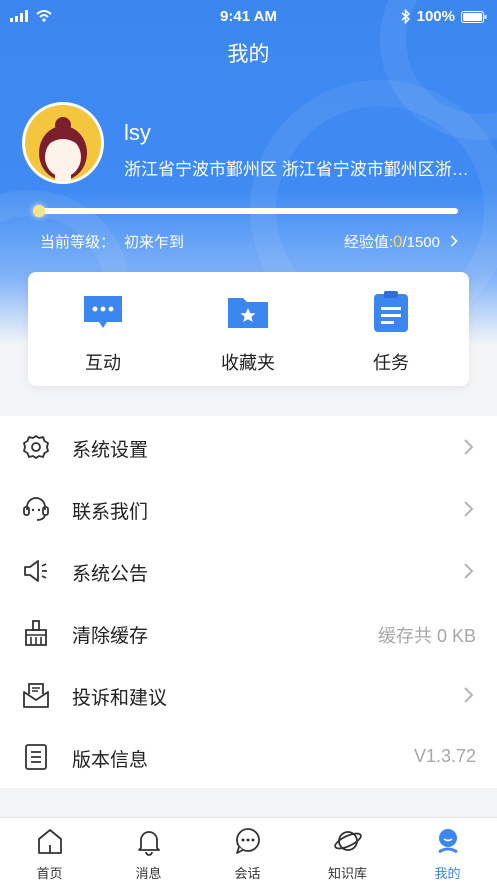  What do you see at coordinates (368, 242) in the screenshot?
I see `experience-label: 经验值:` at bounding box center [368, 242].